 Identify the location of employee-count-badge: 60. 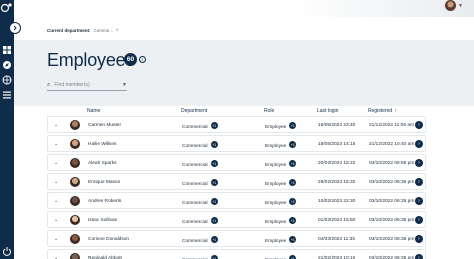
(130, 59).